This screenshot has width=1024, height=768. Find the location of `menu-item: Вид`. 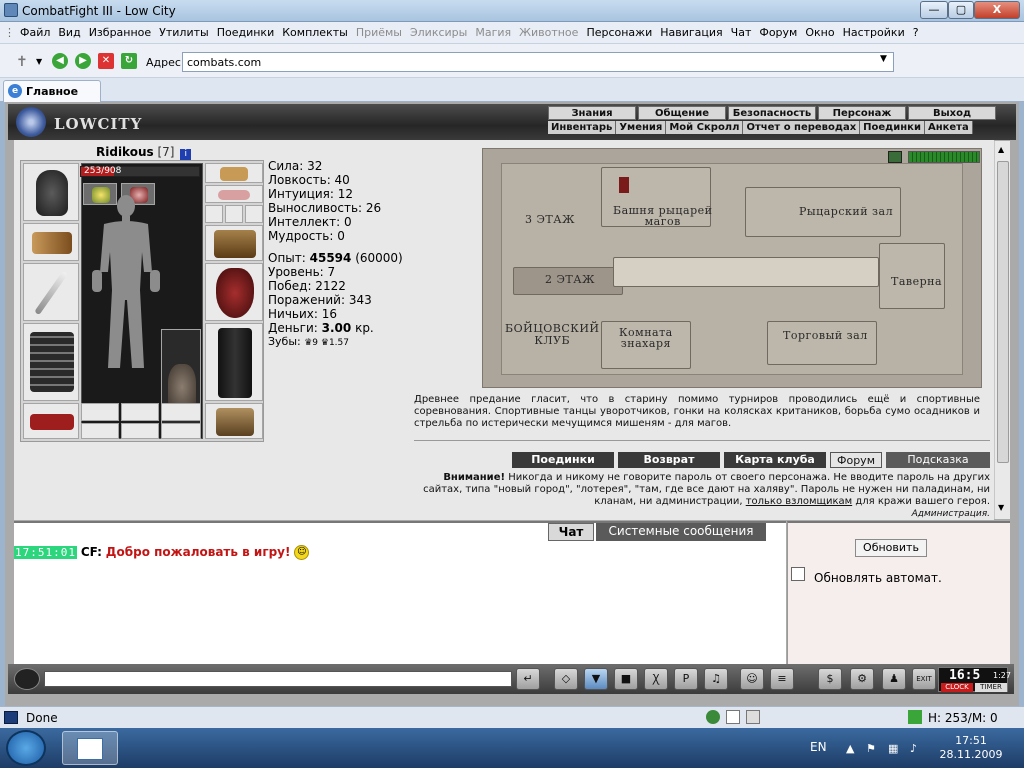

menu-item: Вид is located at coordinates (69, 32).